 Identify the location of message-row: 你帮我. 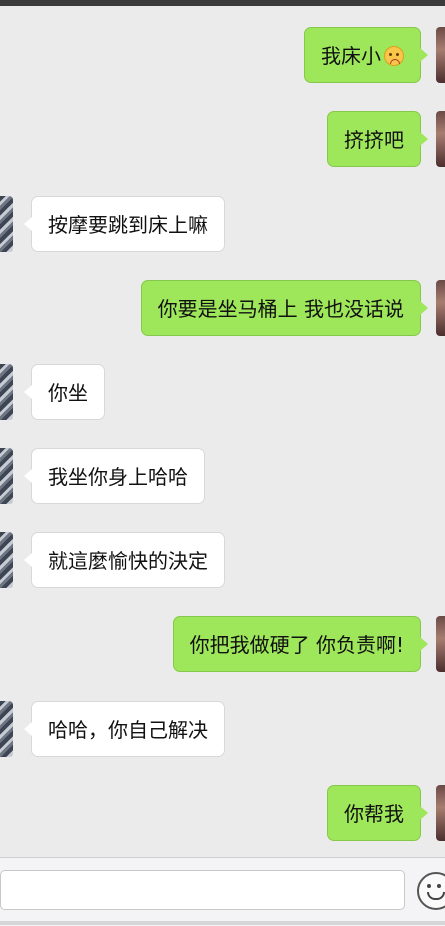
(222, 813).